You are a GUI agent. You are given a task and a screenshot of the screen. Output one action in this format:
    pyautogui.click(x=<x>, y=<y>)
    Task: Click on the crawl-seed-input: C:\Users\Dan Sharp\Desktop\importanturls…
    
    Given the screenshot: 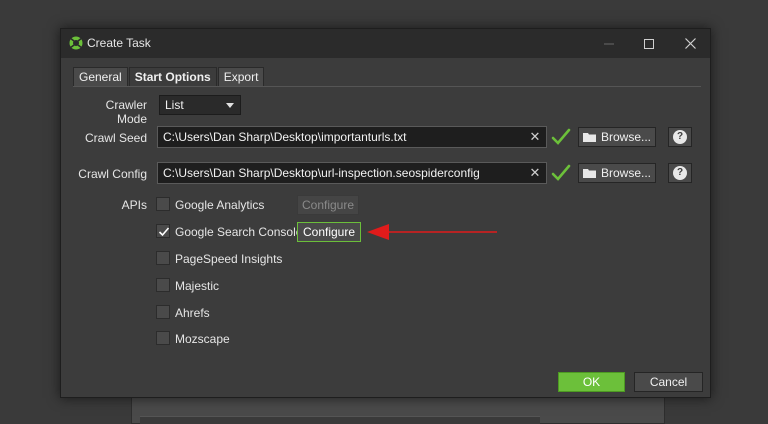 What is the action you would take?
    pyautogui.click(x=352, y=137)
    